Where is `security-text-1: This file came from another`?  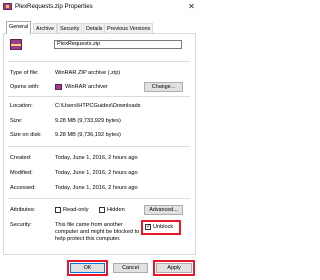
security-text-1: This file came from another is located at coordinates (89, 225).